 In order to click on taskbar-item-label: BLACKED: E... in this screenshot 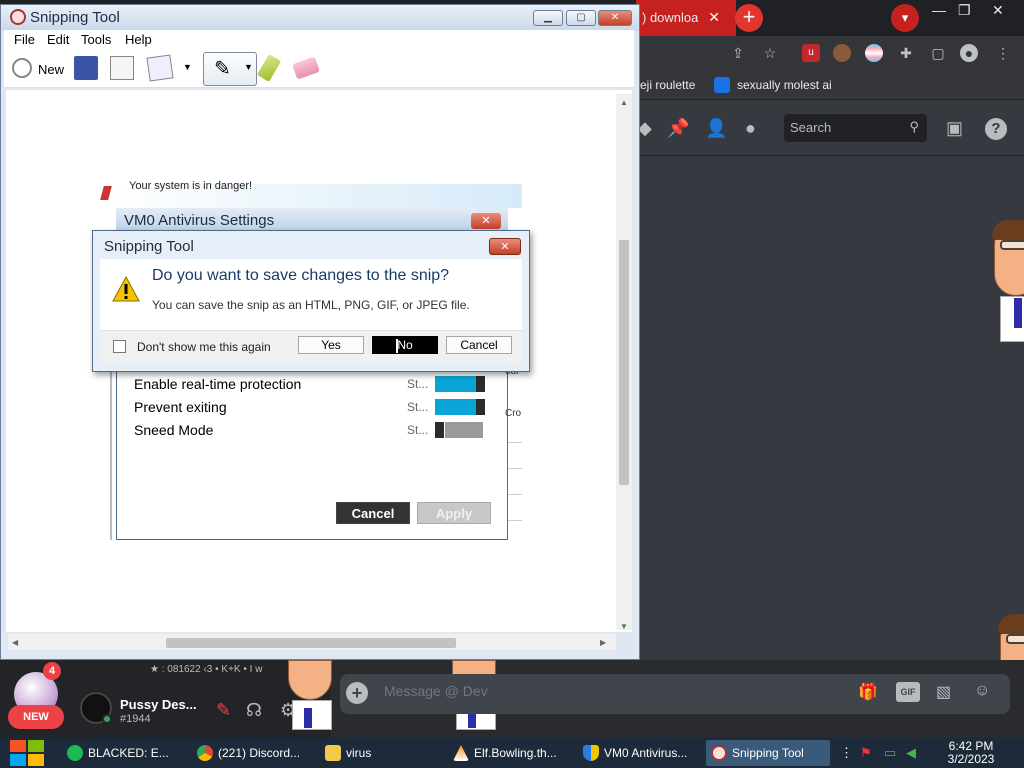, I will do `click(128, 753)`.